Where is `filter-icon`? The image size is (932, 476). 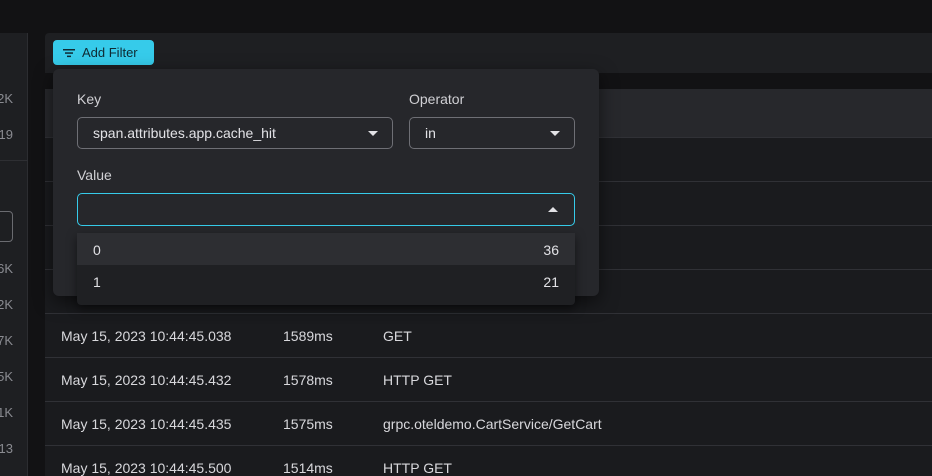
filter-icon is located at coordinates (69, 52).